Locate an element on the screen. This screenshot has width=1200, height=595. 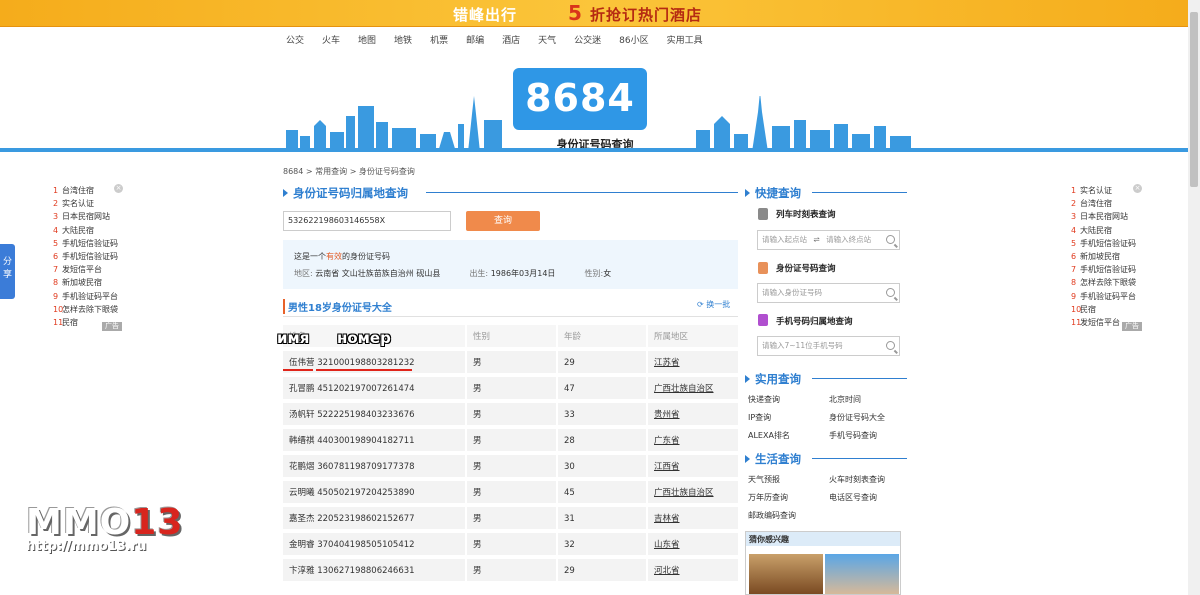
annotation-underline-name is located at coordinates (298, 370).